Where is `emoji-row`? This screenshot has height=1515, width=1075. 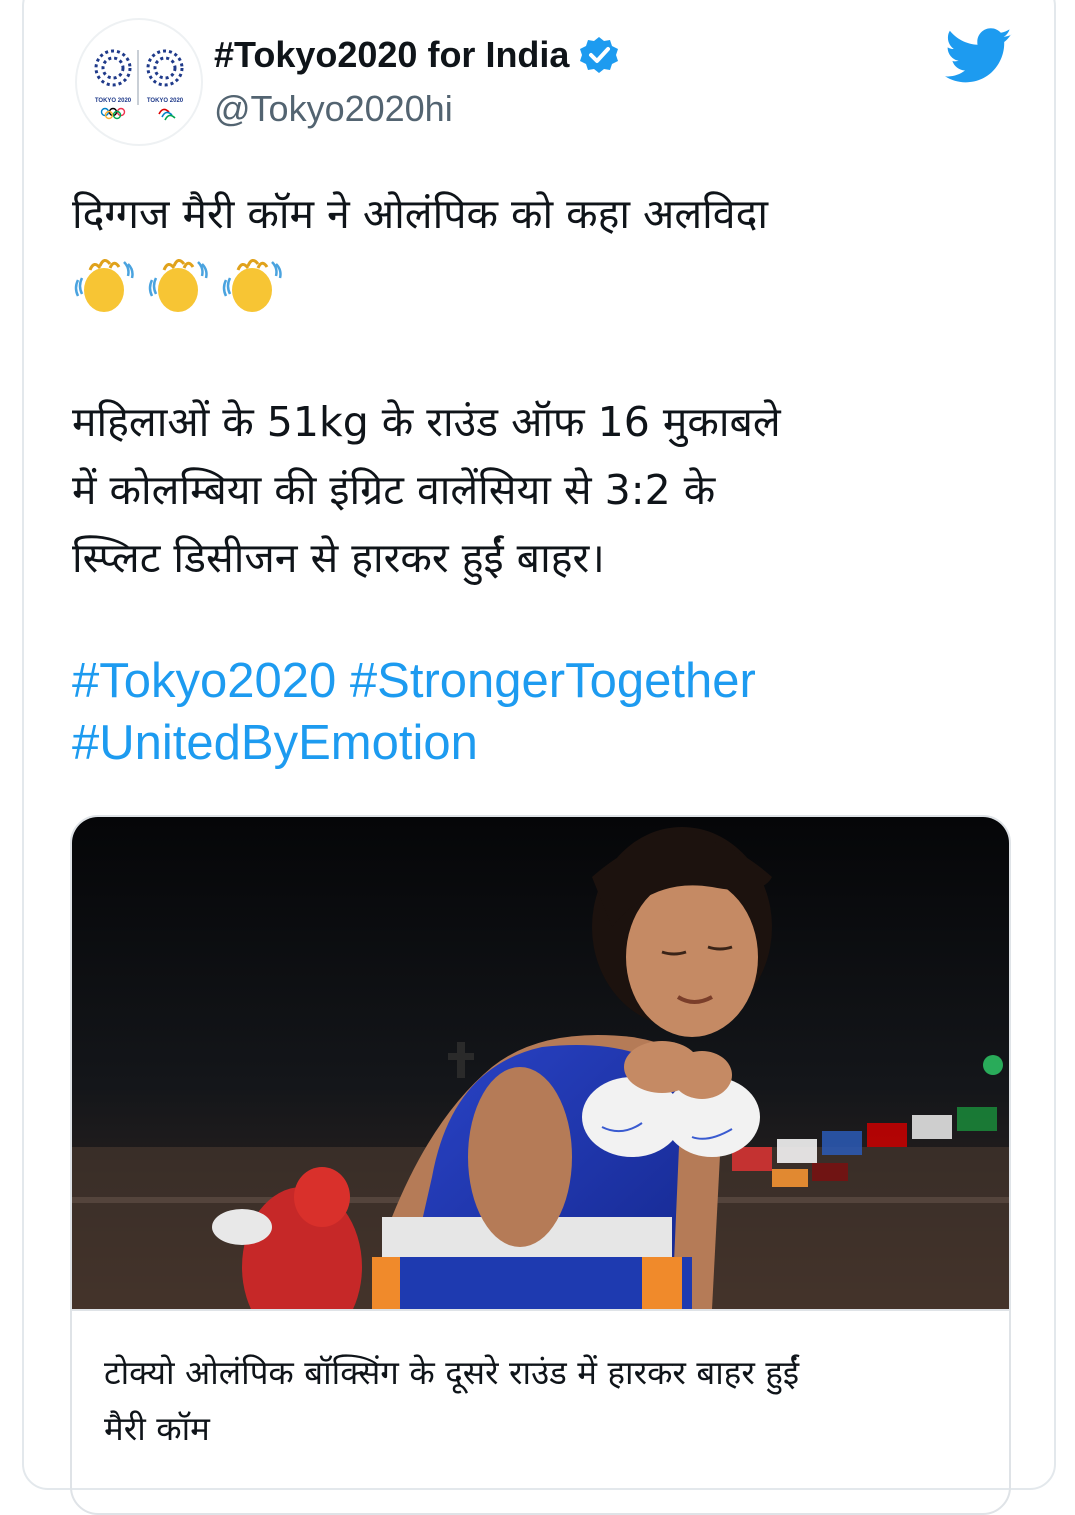 emoji-row is located at coordinates (178, 283).